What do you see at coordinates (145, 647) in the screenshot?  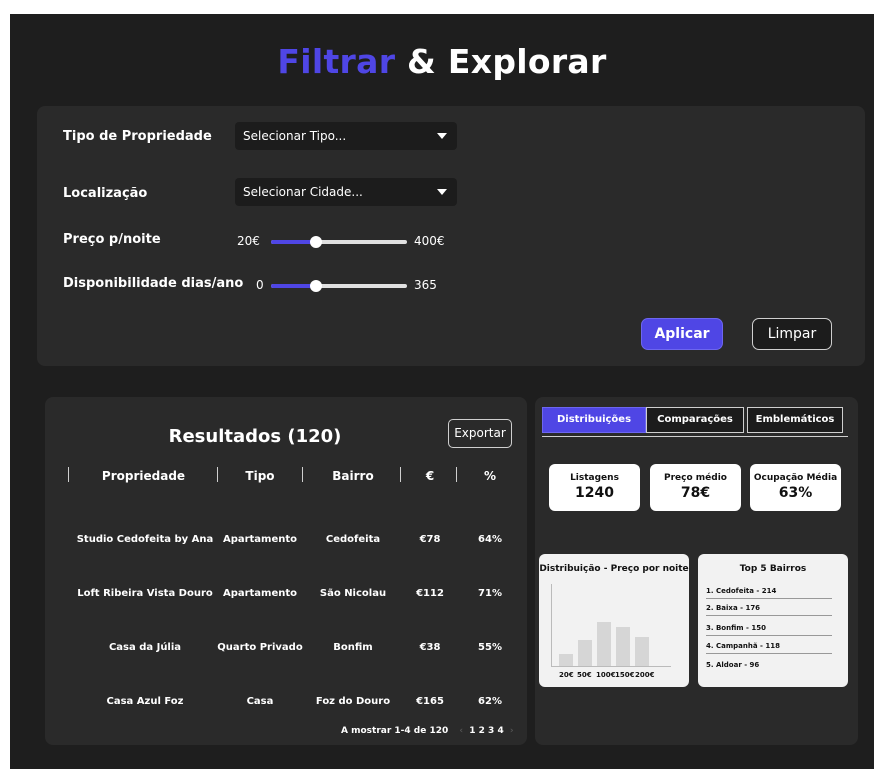 I see `cell-property: Casa da Júlia` at bounding box center [145, 647].